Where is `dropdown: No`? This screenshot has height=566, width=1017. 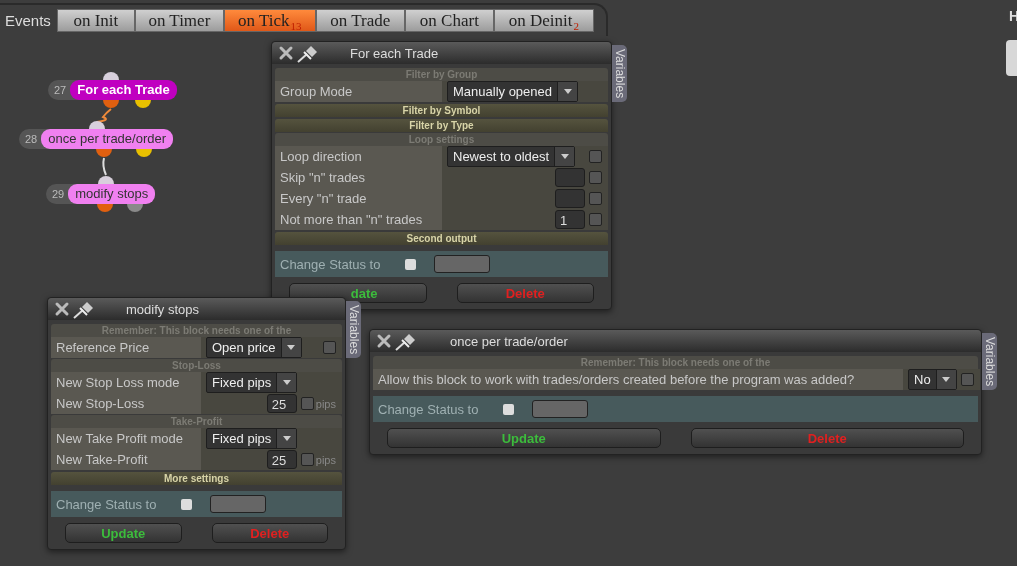
dropdown: No is located at coordinates (932, 379).